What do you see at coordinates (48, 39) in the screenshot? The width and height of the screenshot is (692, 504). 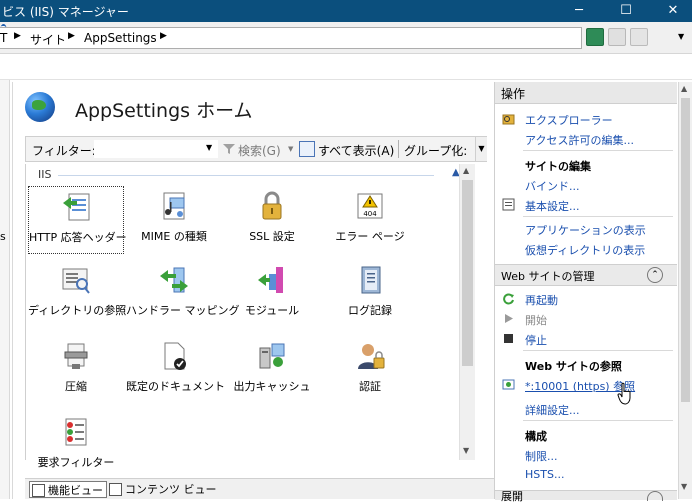 I see `breadcrumb-sites: サイト` at bounding box center [48, 39].